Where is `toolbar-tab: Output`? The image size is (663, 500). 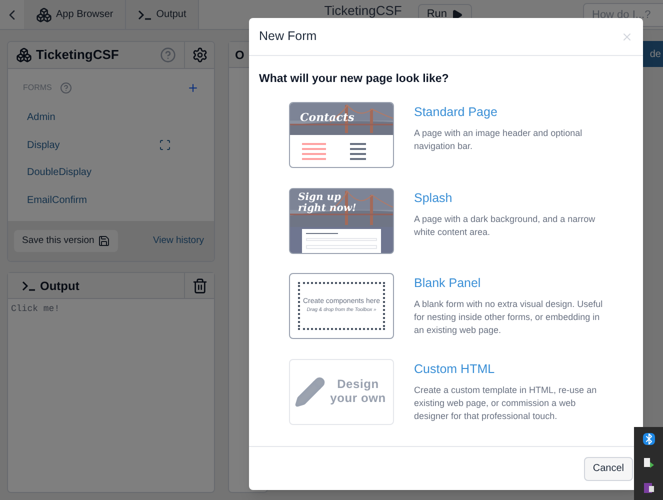 toolbar-tab: Output is located at coordinates (163, 14).